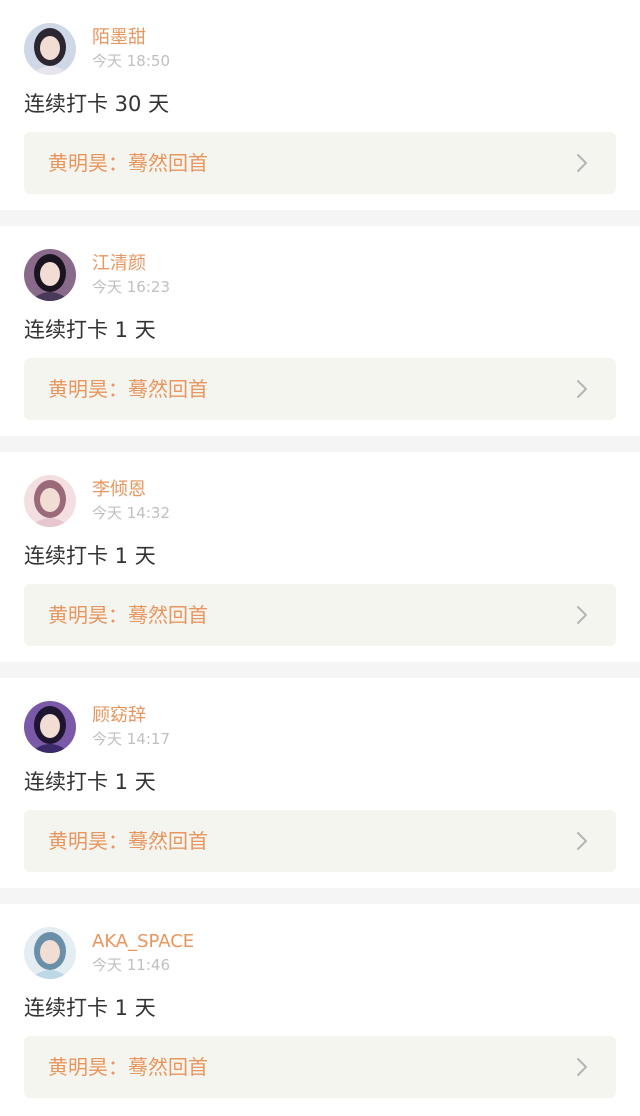  What do you see at coordinates (131, 739) in the screenshot?
I see `timestamp: 今天 14:17` at bounding box center [131, 739].